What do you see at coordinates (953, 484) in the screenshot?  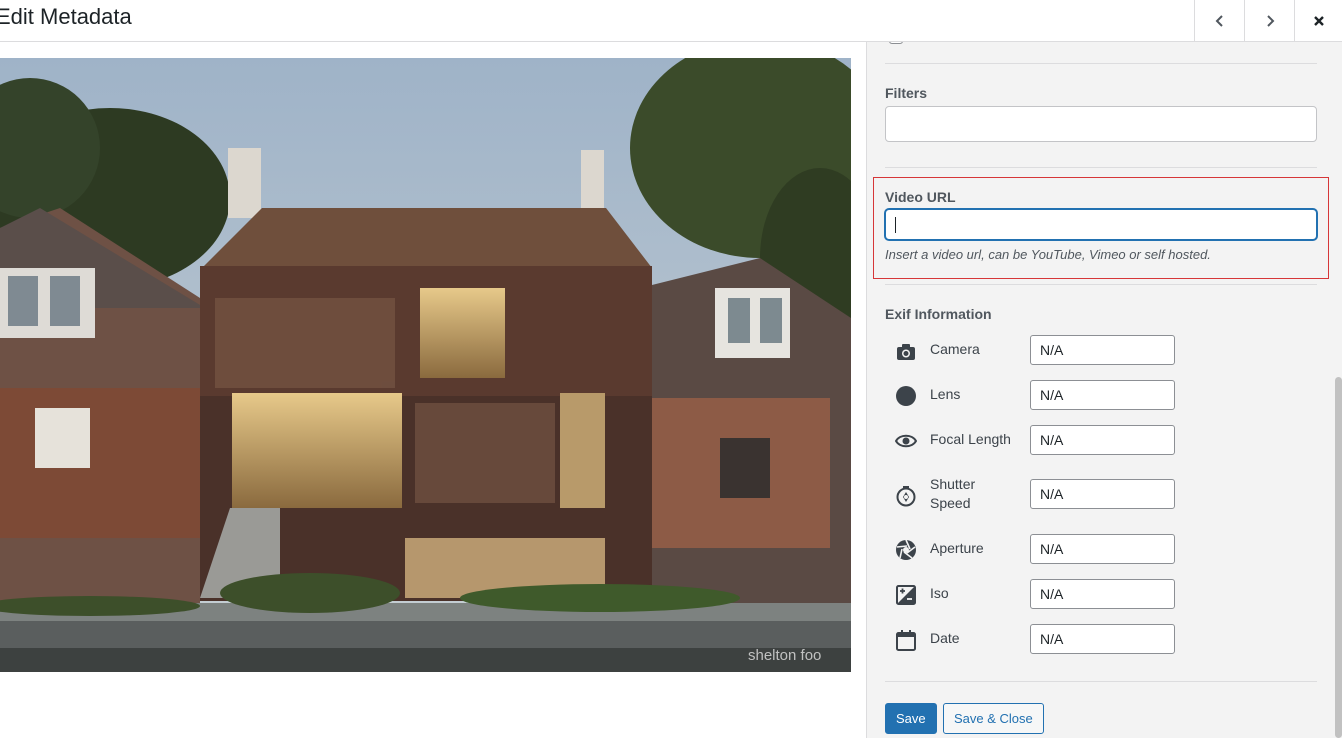 I see `shutter-label-line1: Shutter` at bounding box center [953, 484].